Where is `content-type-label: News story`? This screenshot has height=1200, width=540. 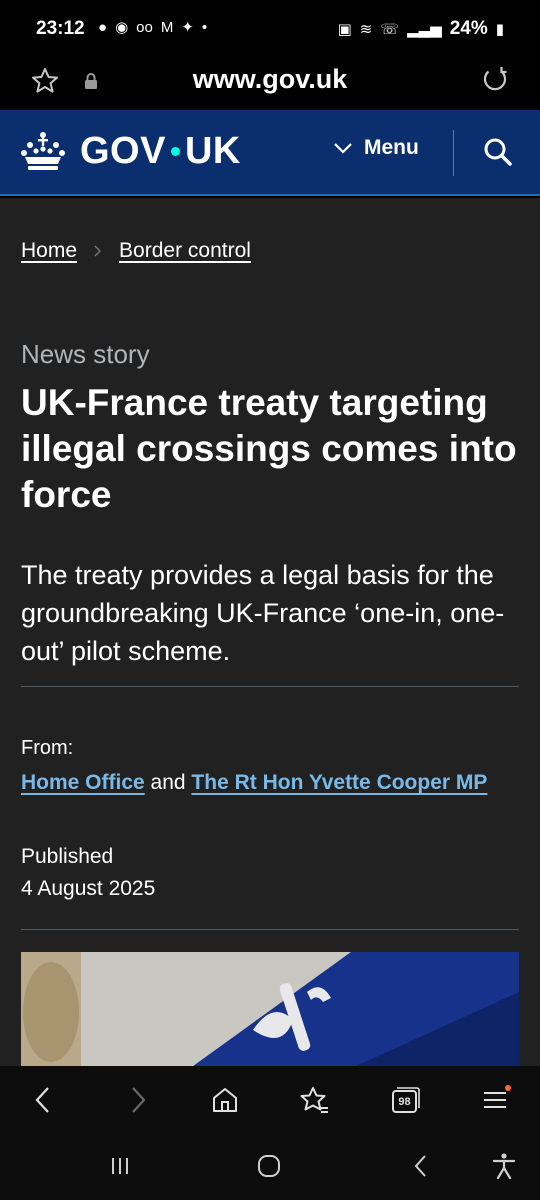
content-type-label: News story is located at coordinates (85, 354).